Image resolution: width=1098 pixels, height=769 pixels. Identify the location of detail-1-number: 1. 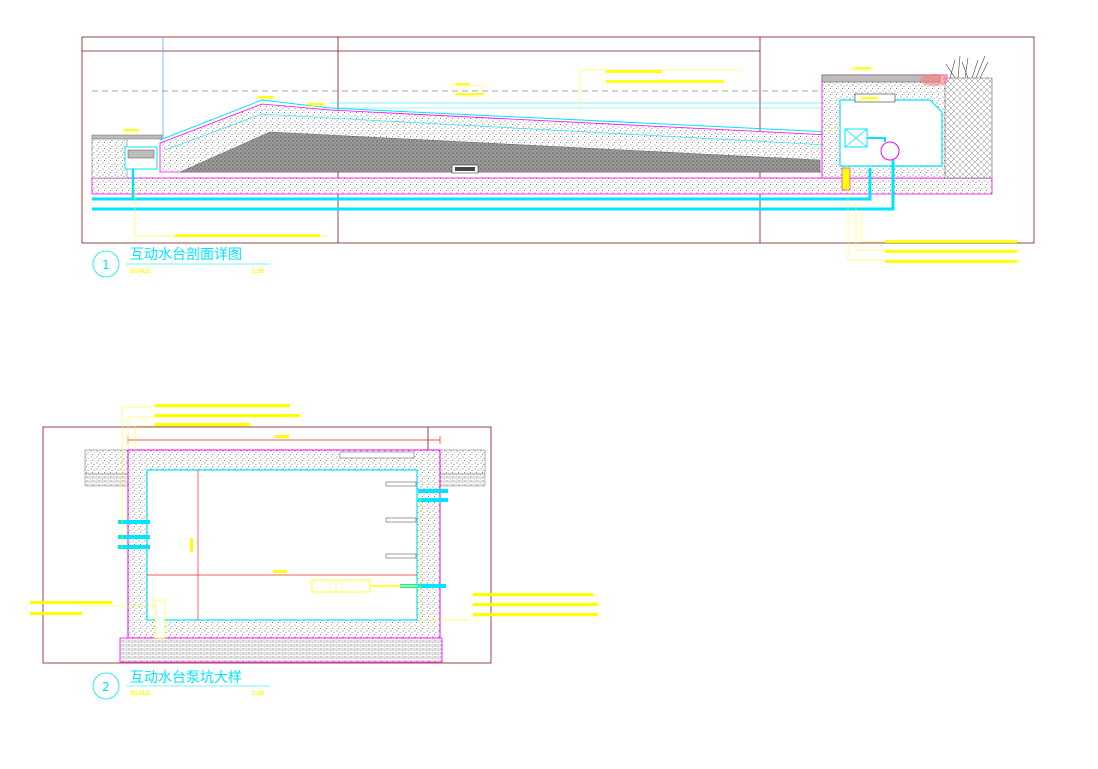
(106, 265).